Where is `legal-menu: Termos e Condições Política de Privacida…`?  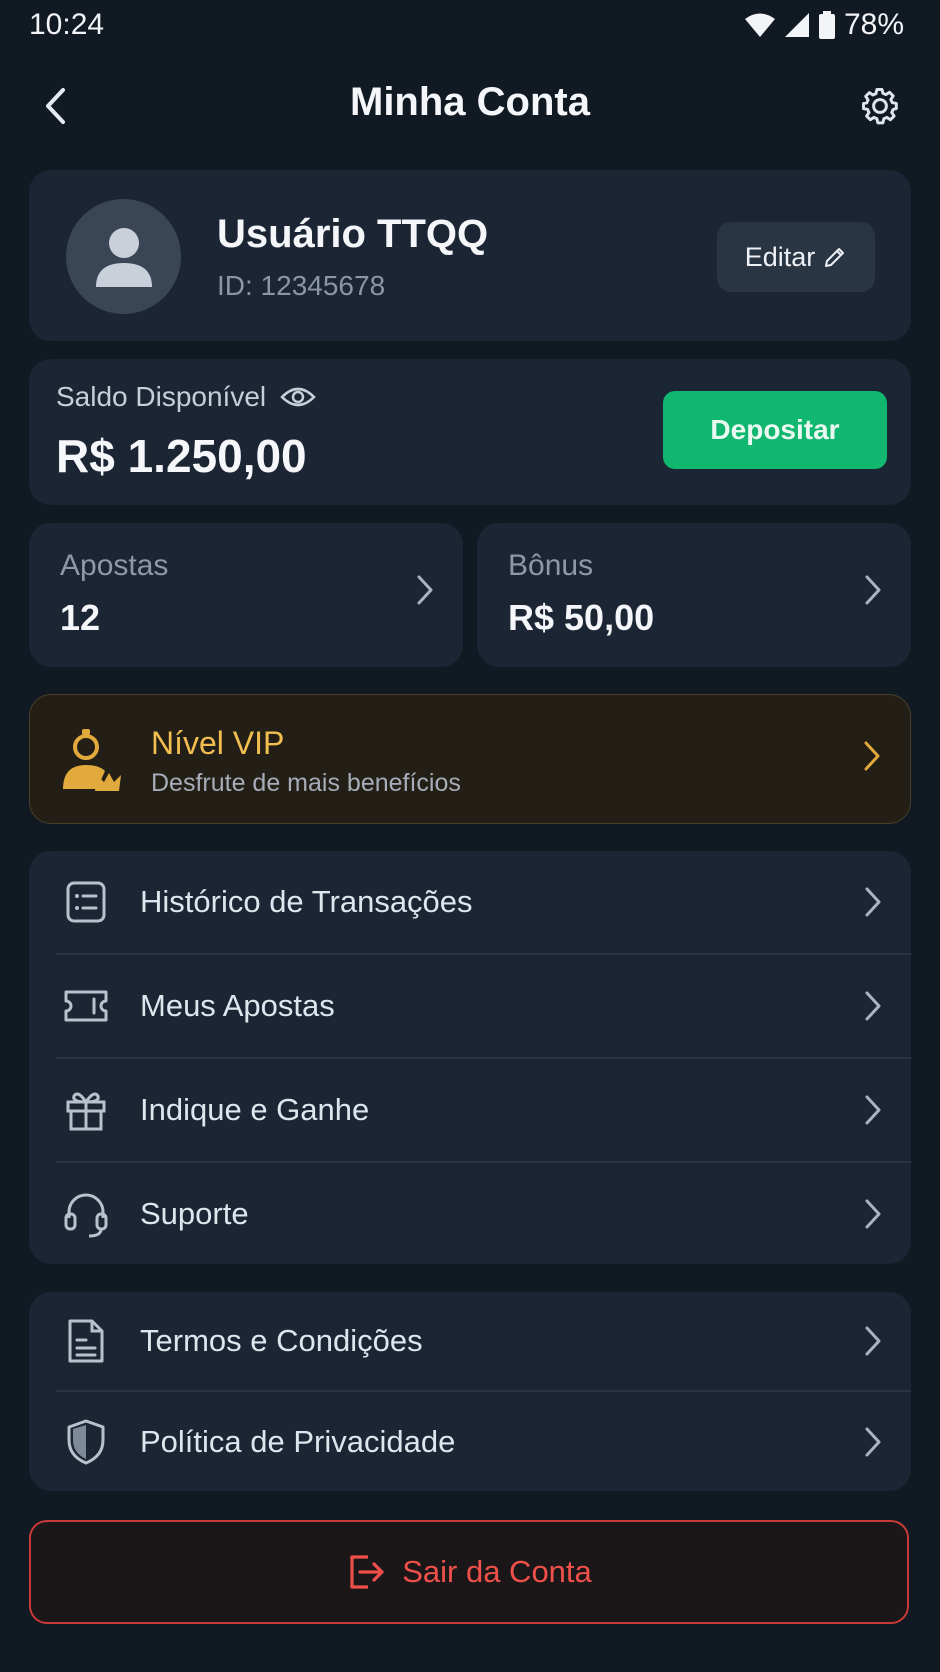 legal-menu: Termos e Condições Política de Privacida… is located at coordinates (470, 1391).